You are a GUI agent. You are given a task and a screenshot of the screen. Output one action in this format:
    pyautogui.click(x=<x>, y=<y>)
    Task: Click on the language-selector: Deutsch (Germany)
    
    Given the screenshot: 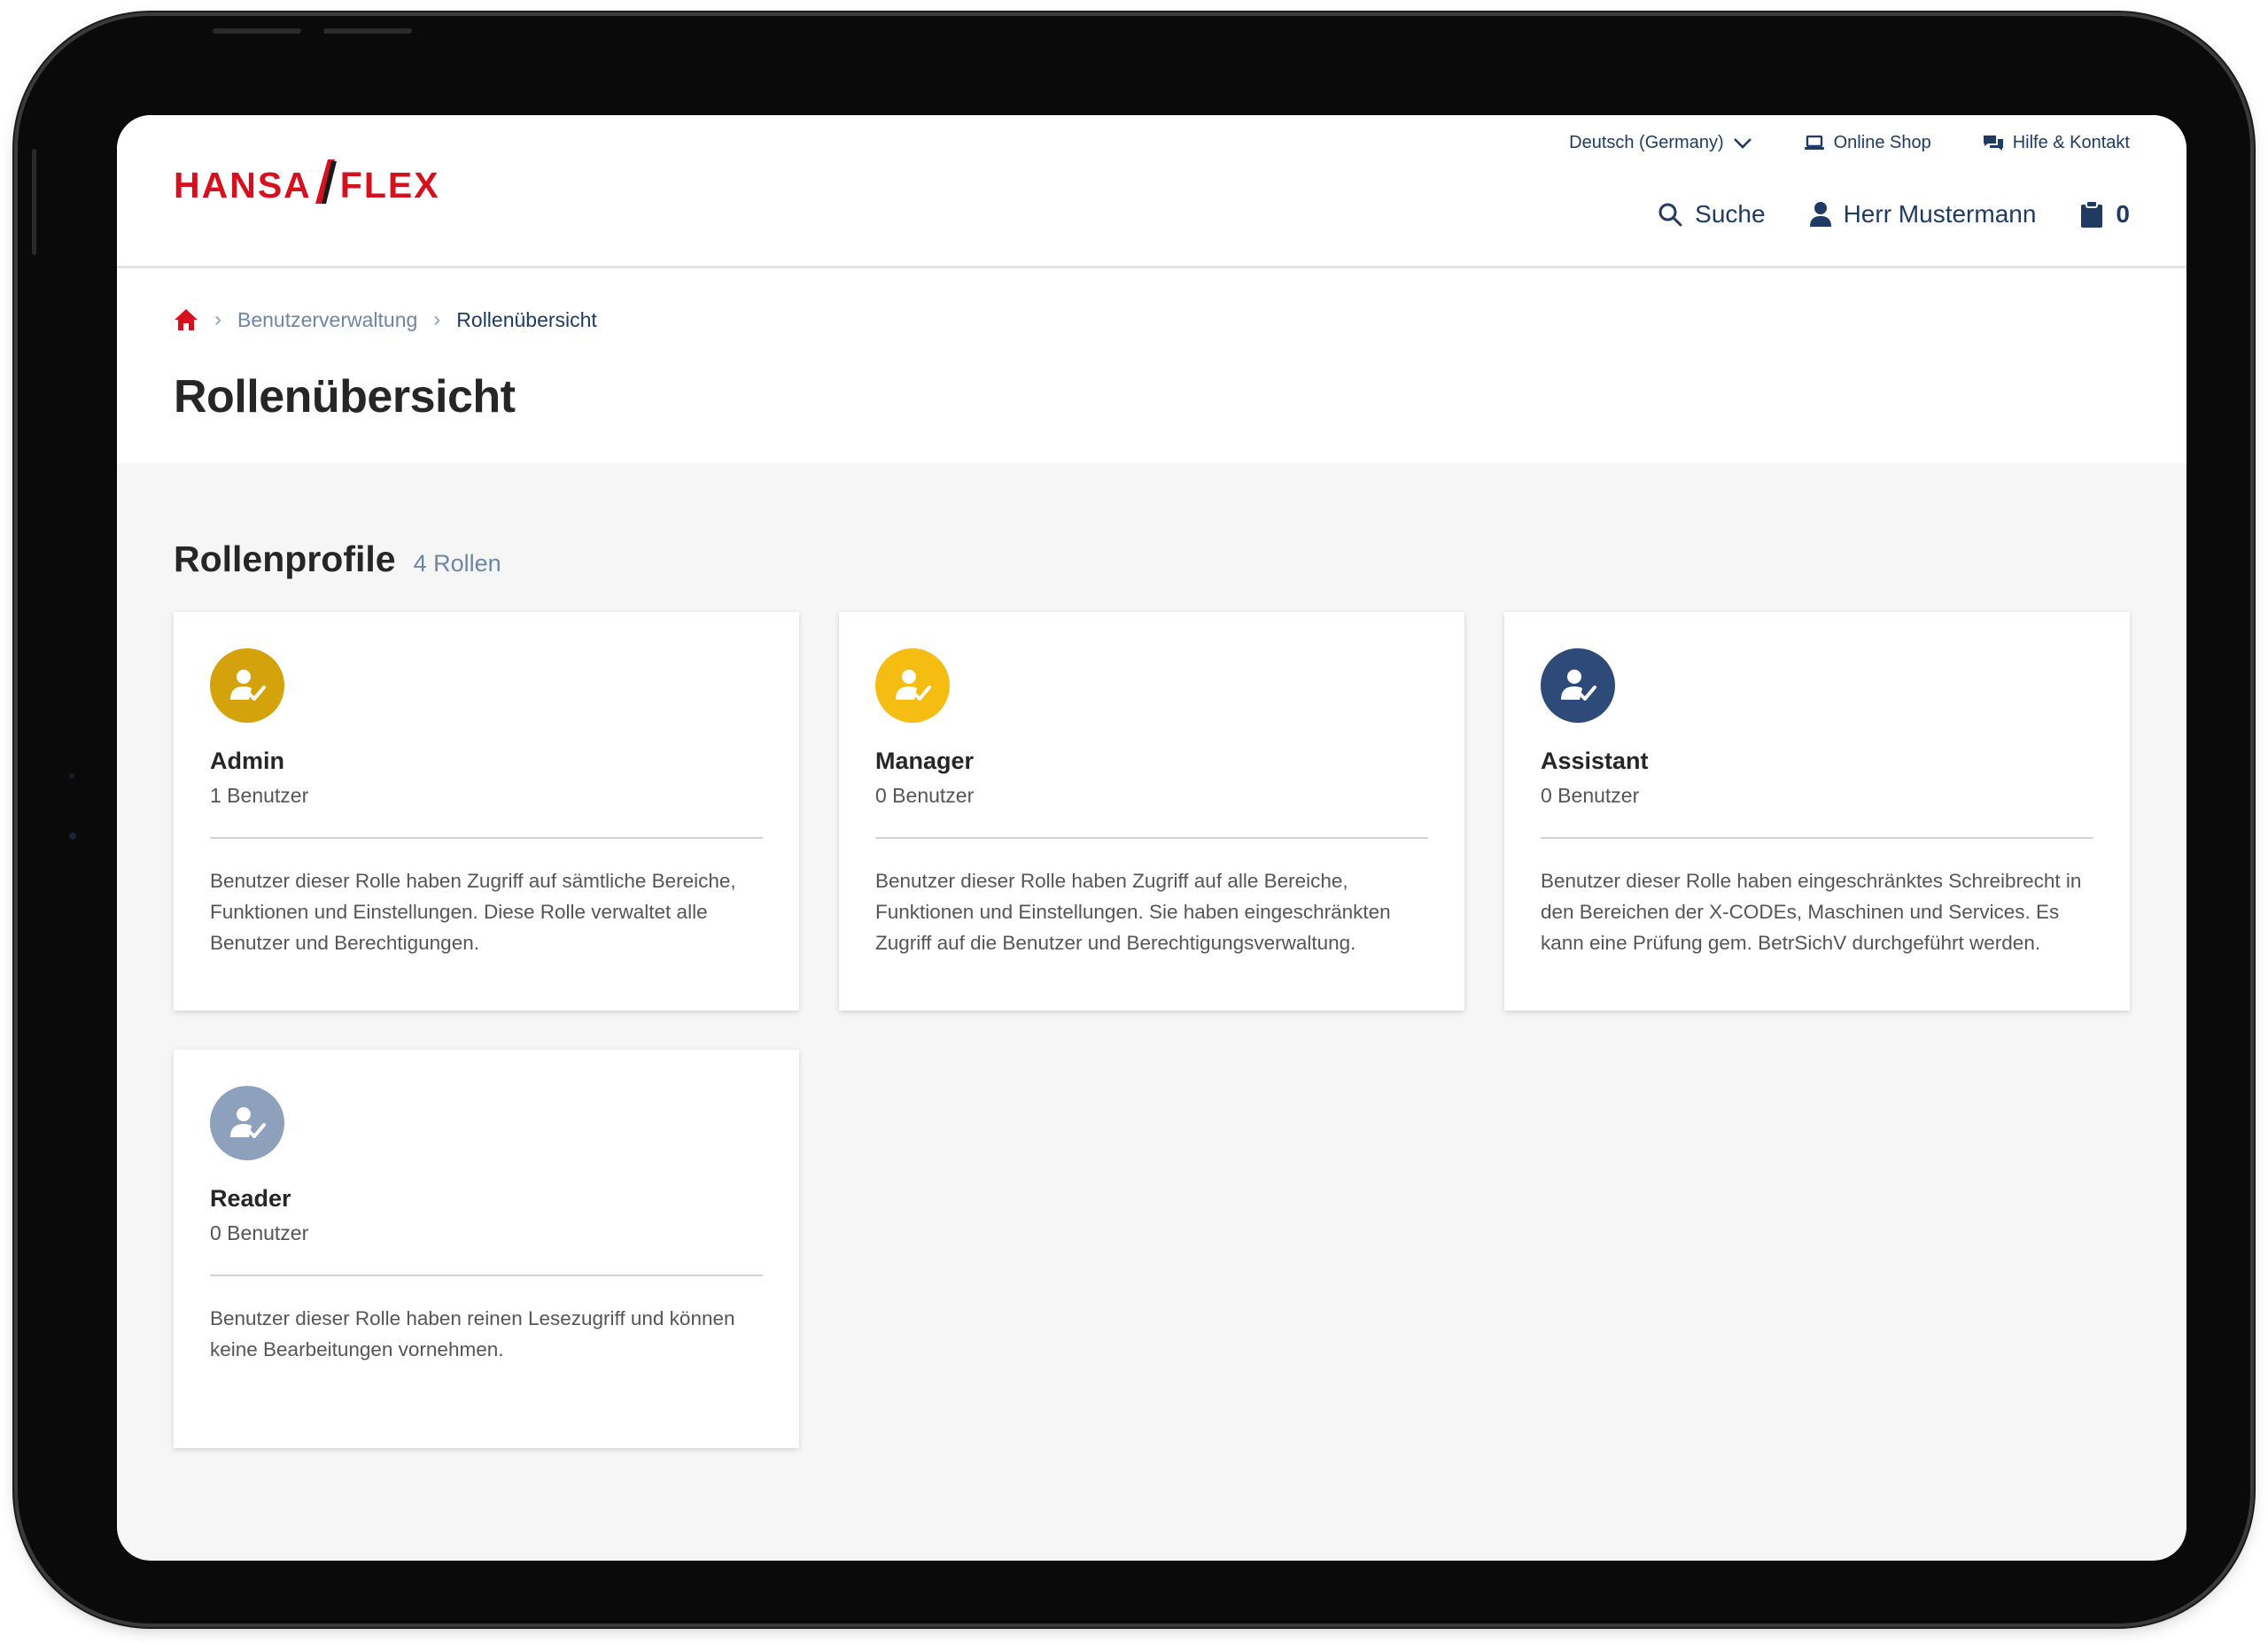 What is the action you would take?
    pyautogui.click(x=1660, y=143)
    